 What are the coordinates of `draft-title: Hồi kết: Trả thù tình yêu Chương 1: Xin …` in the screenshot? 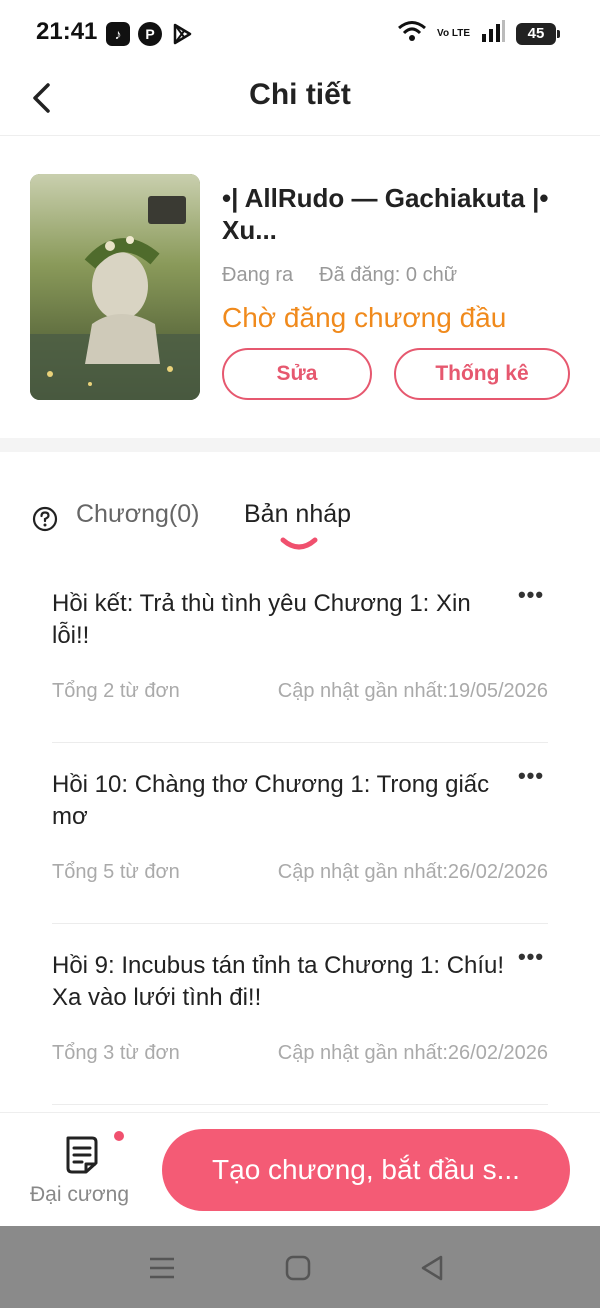 It's located at (261, 619).